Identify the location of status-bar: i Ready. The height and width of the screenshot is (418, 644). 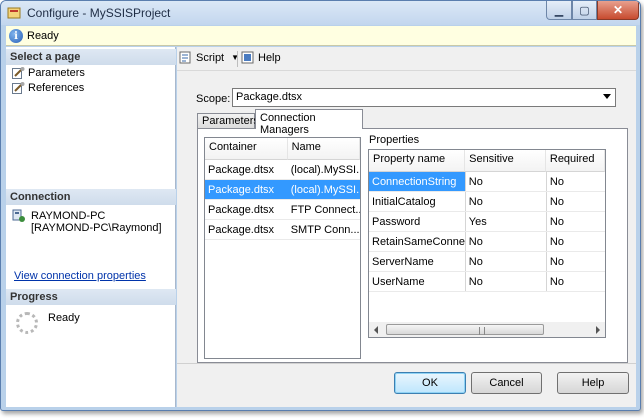
(321, 36).